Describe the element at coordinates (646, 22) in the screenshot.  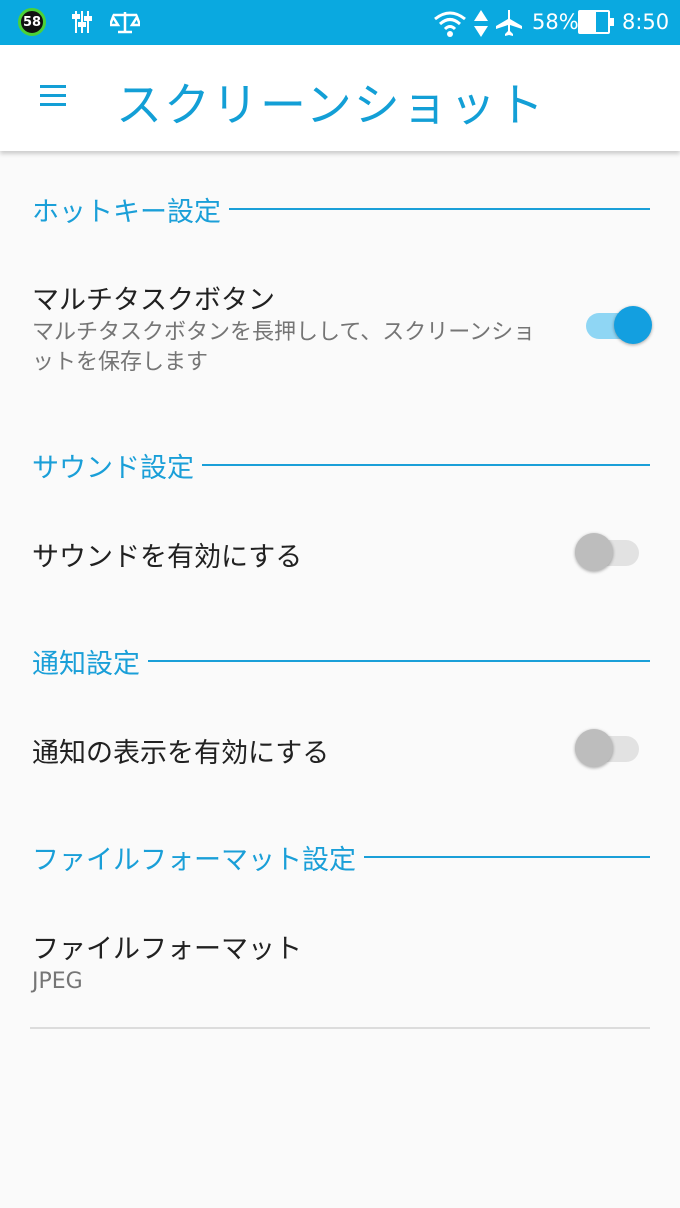
I see `clock: 8:50` at that location.